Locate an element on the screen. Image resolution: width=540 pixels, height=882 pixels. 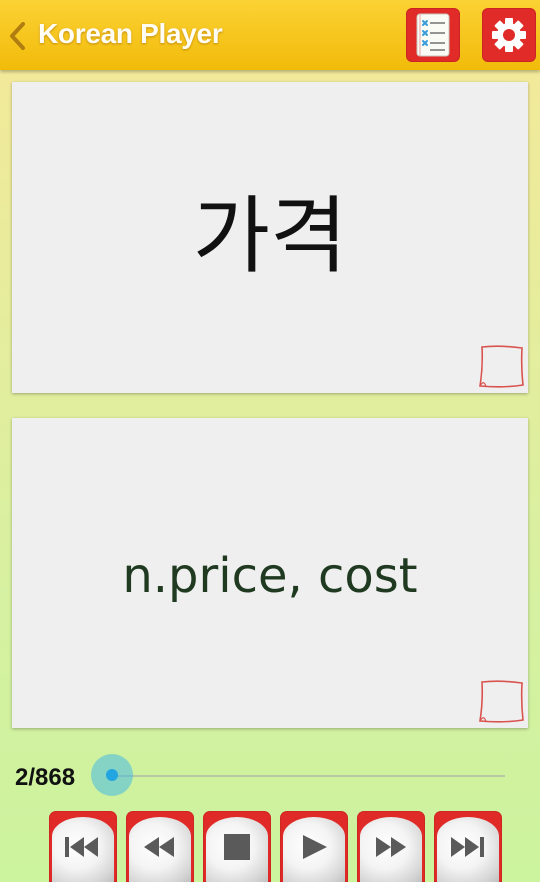
play-button is located at coordinates (314, 846).